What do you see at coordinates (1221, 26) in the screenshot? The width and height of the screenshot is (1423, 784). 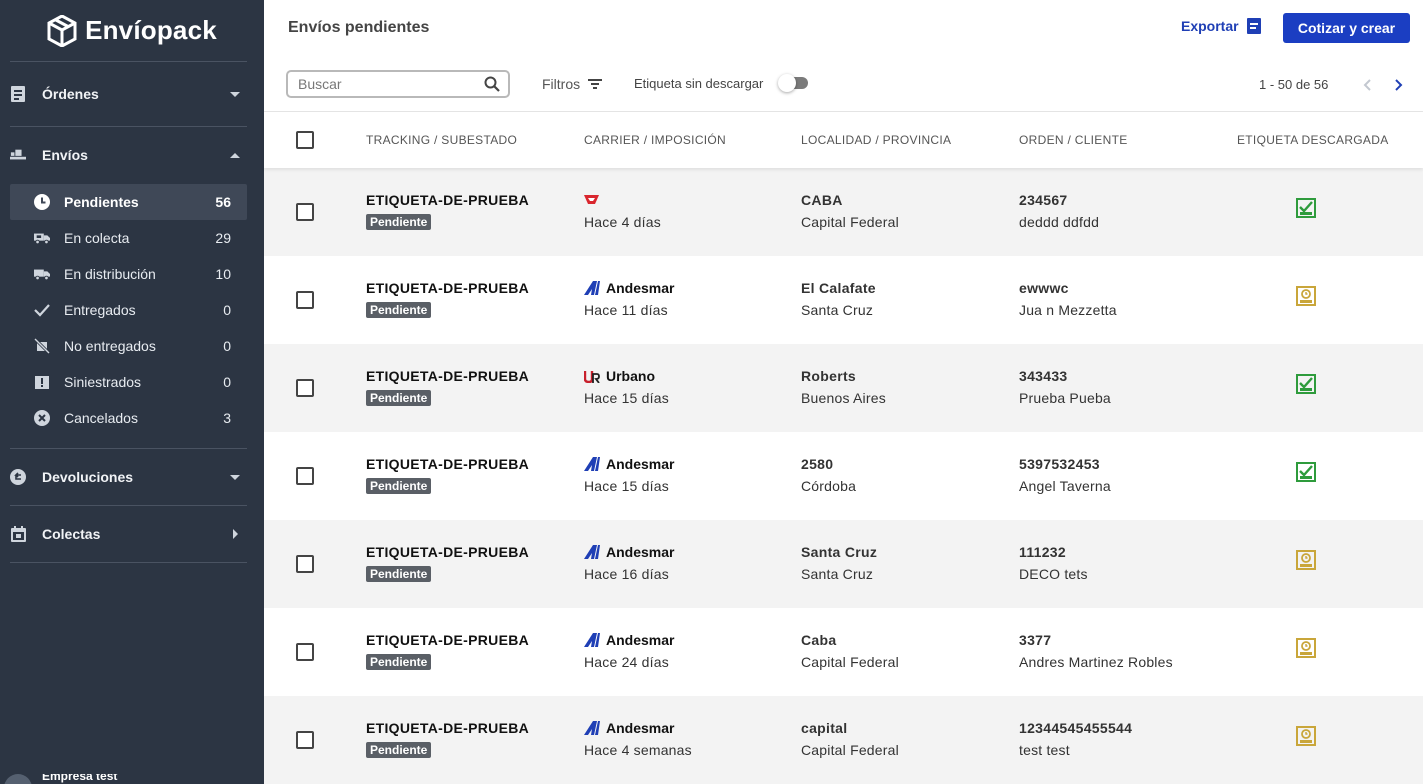 I see `export-button: Exportar` at bounding box center [1221, 26].